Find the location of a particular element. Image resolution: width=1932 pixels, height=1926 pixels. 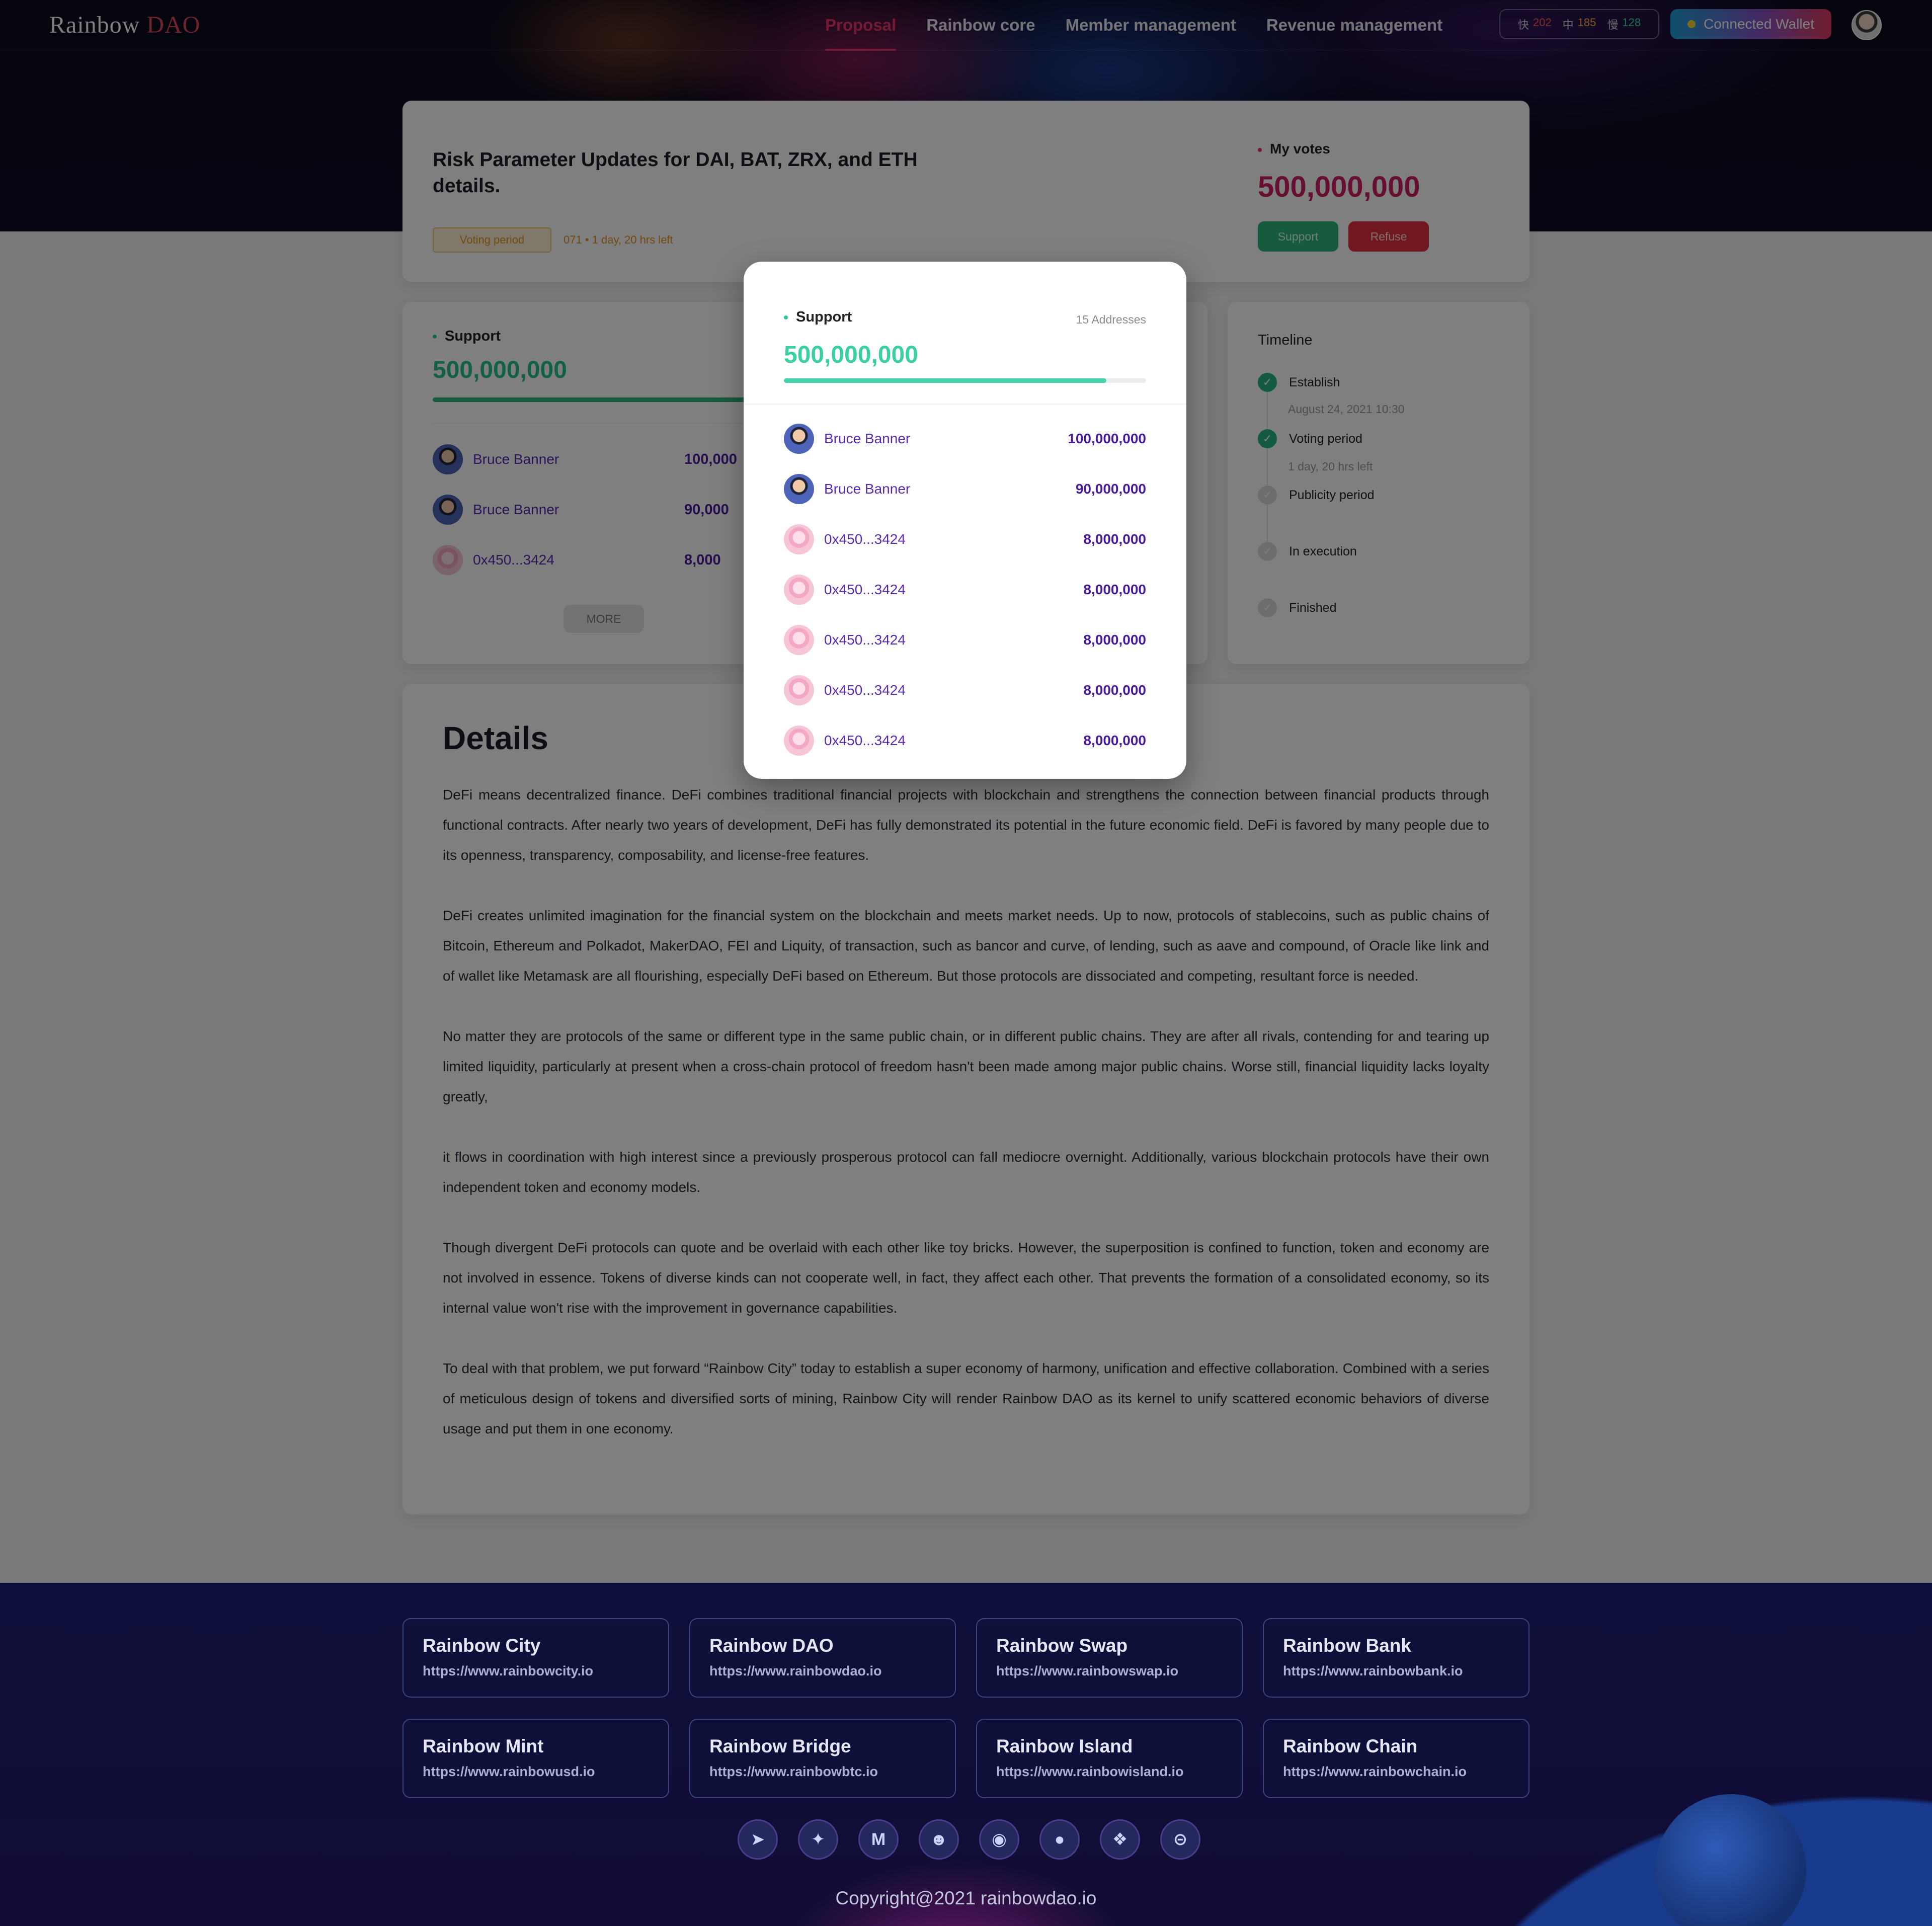

github-icon: ● is located at coordinates (1060, 1839).